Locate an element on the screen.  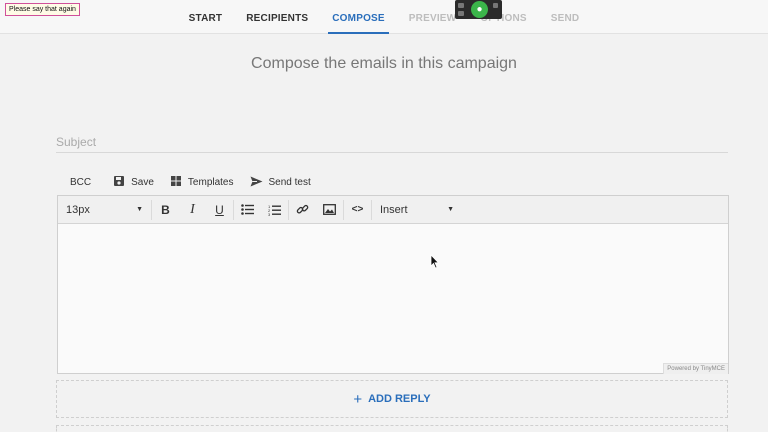
subject-input is located at coordinates (392, 142).